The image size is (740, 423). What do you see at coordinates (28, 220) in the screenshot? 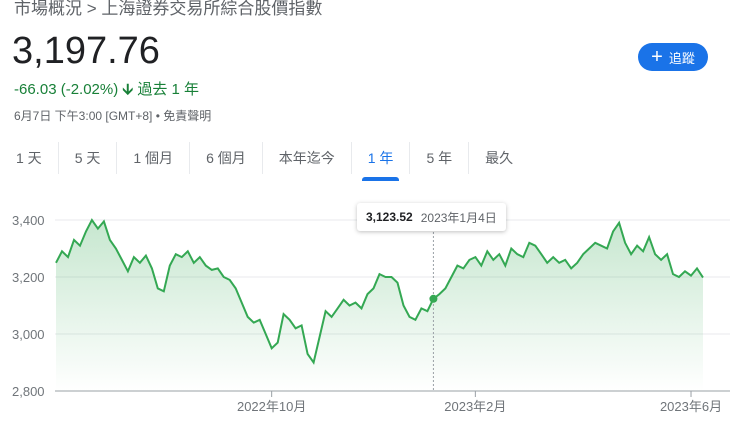
I see `y-tick-label: 3,400` at bounding box center [28, 220].